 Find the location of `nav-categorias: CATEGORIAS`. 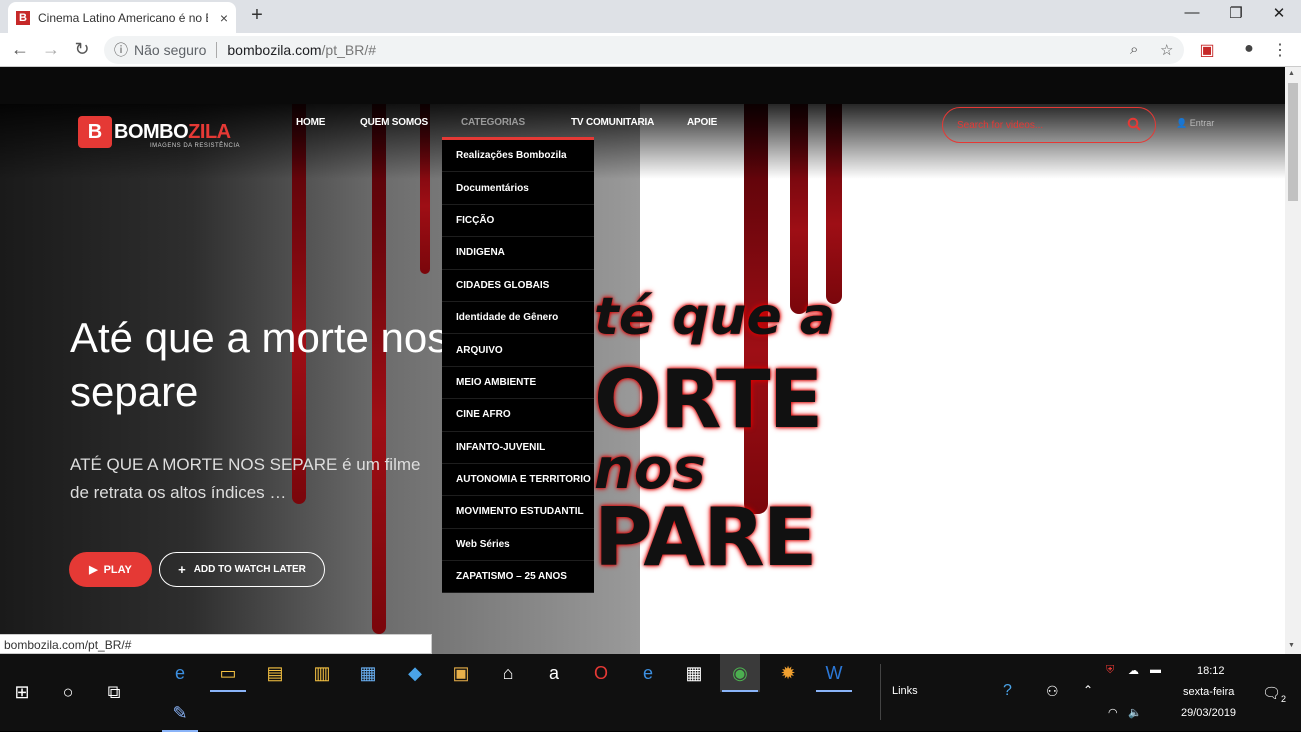

nav-categorias: CATEGORIAS is located at coordinates (493, 122).